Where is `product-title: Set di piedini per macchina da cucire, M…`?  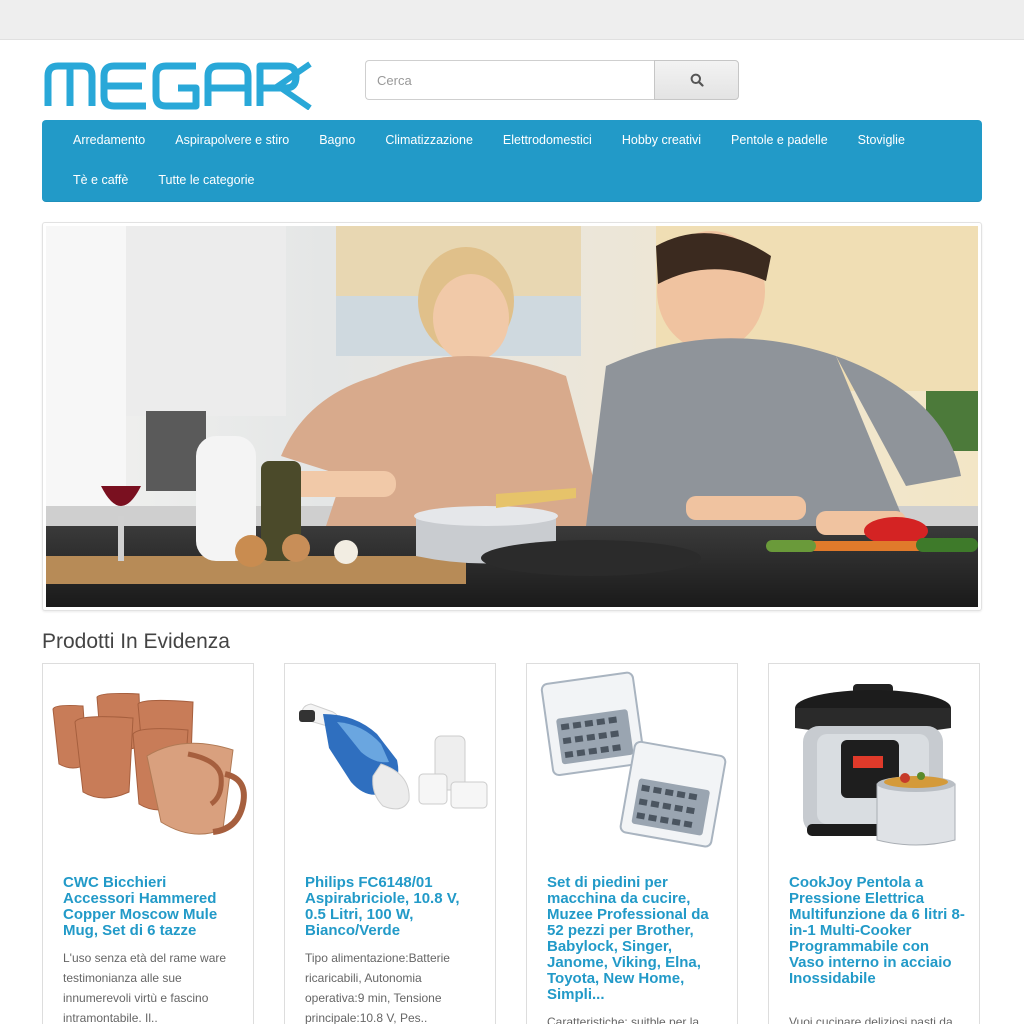 product-title: Set di piedini per macchina da cucire, M… is located at coordinates (635, 939).